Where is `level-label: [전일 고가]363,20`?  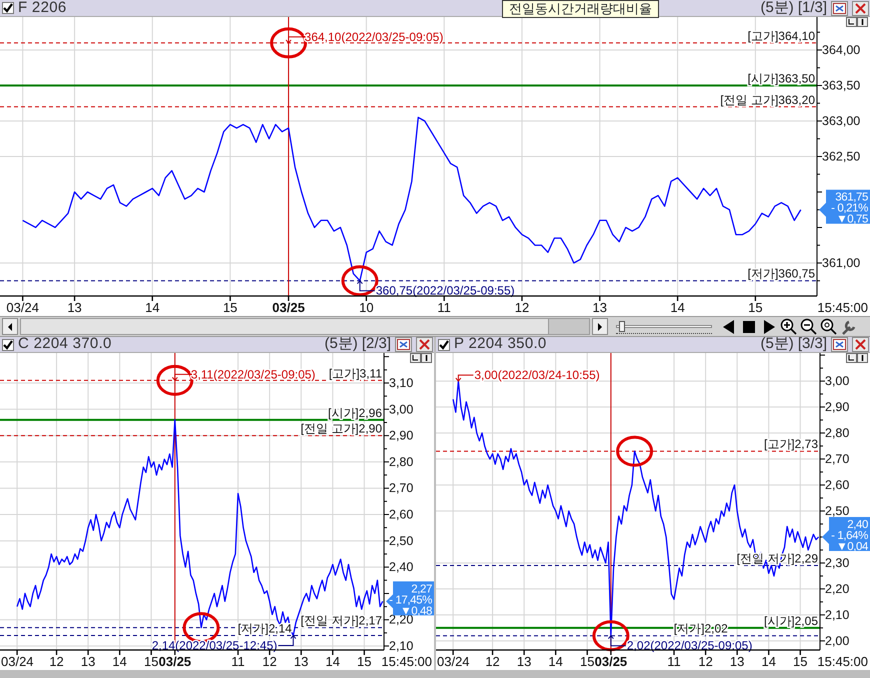
level-label: [전일 고가]363,20 is located at coordinates (767, 99).